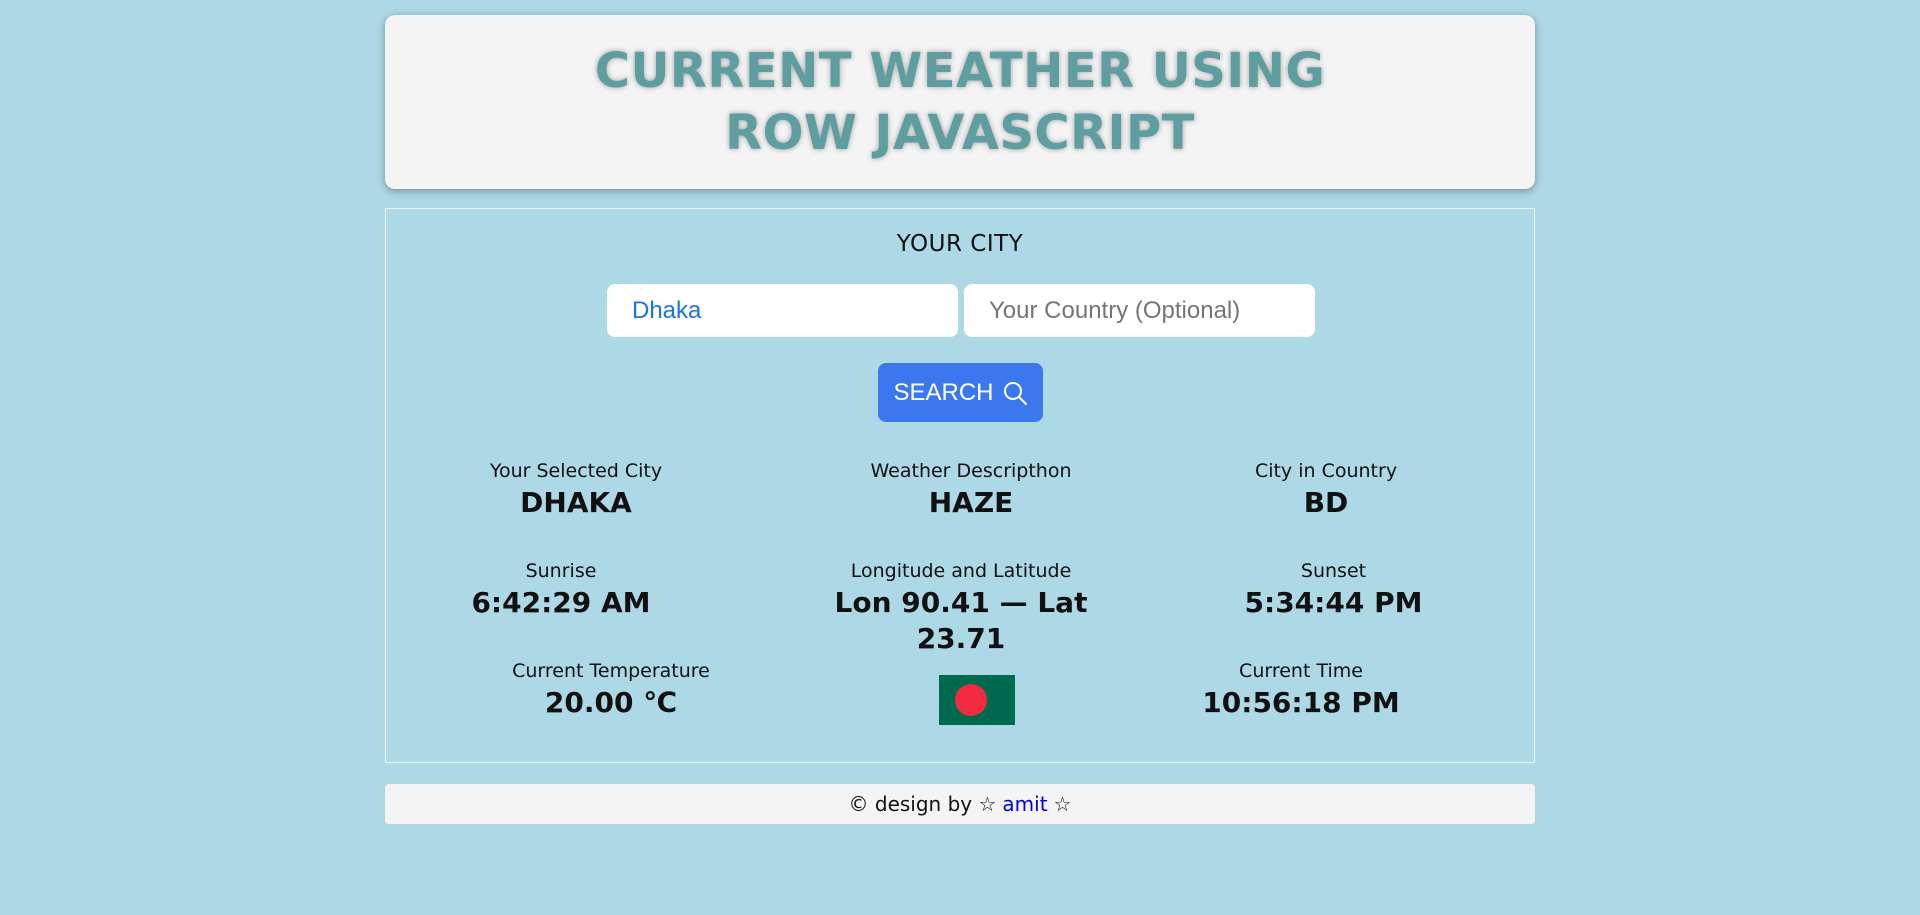  I want to click on city-heading: YOUR CITY, so click(960, 244).